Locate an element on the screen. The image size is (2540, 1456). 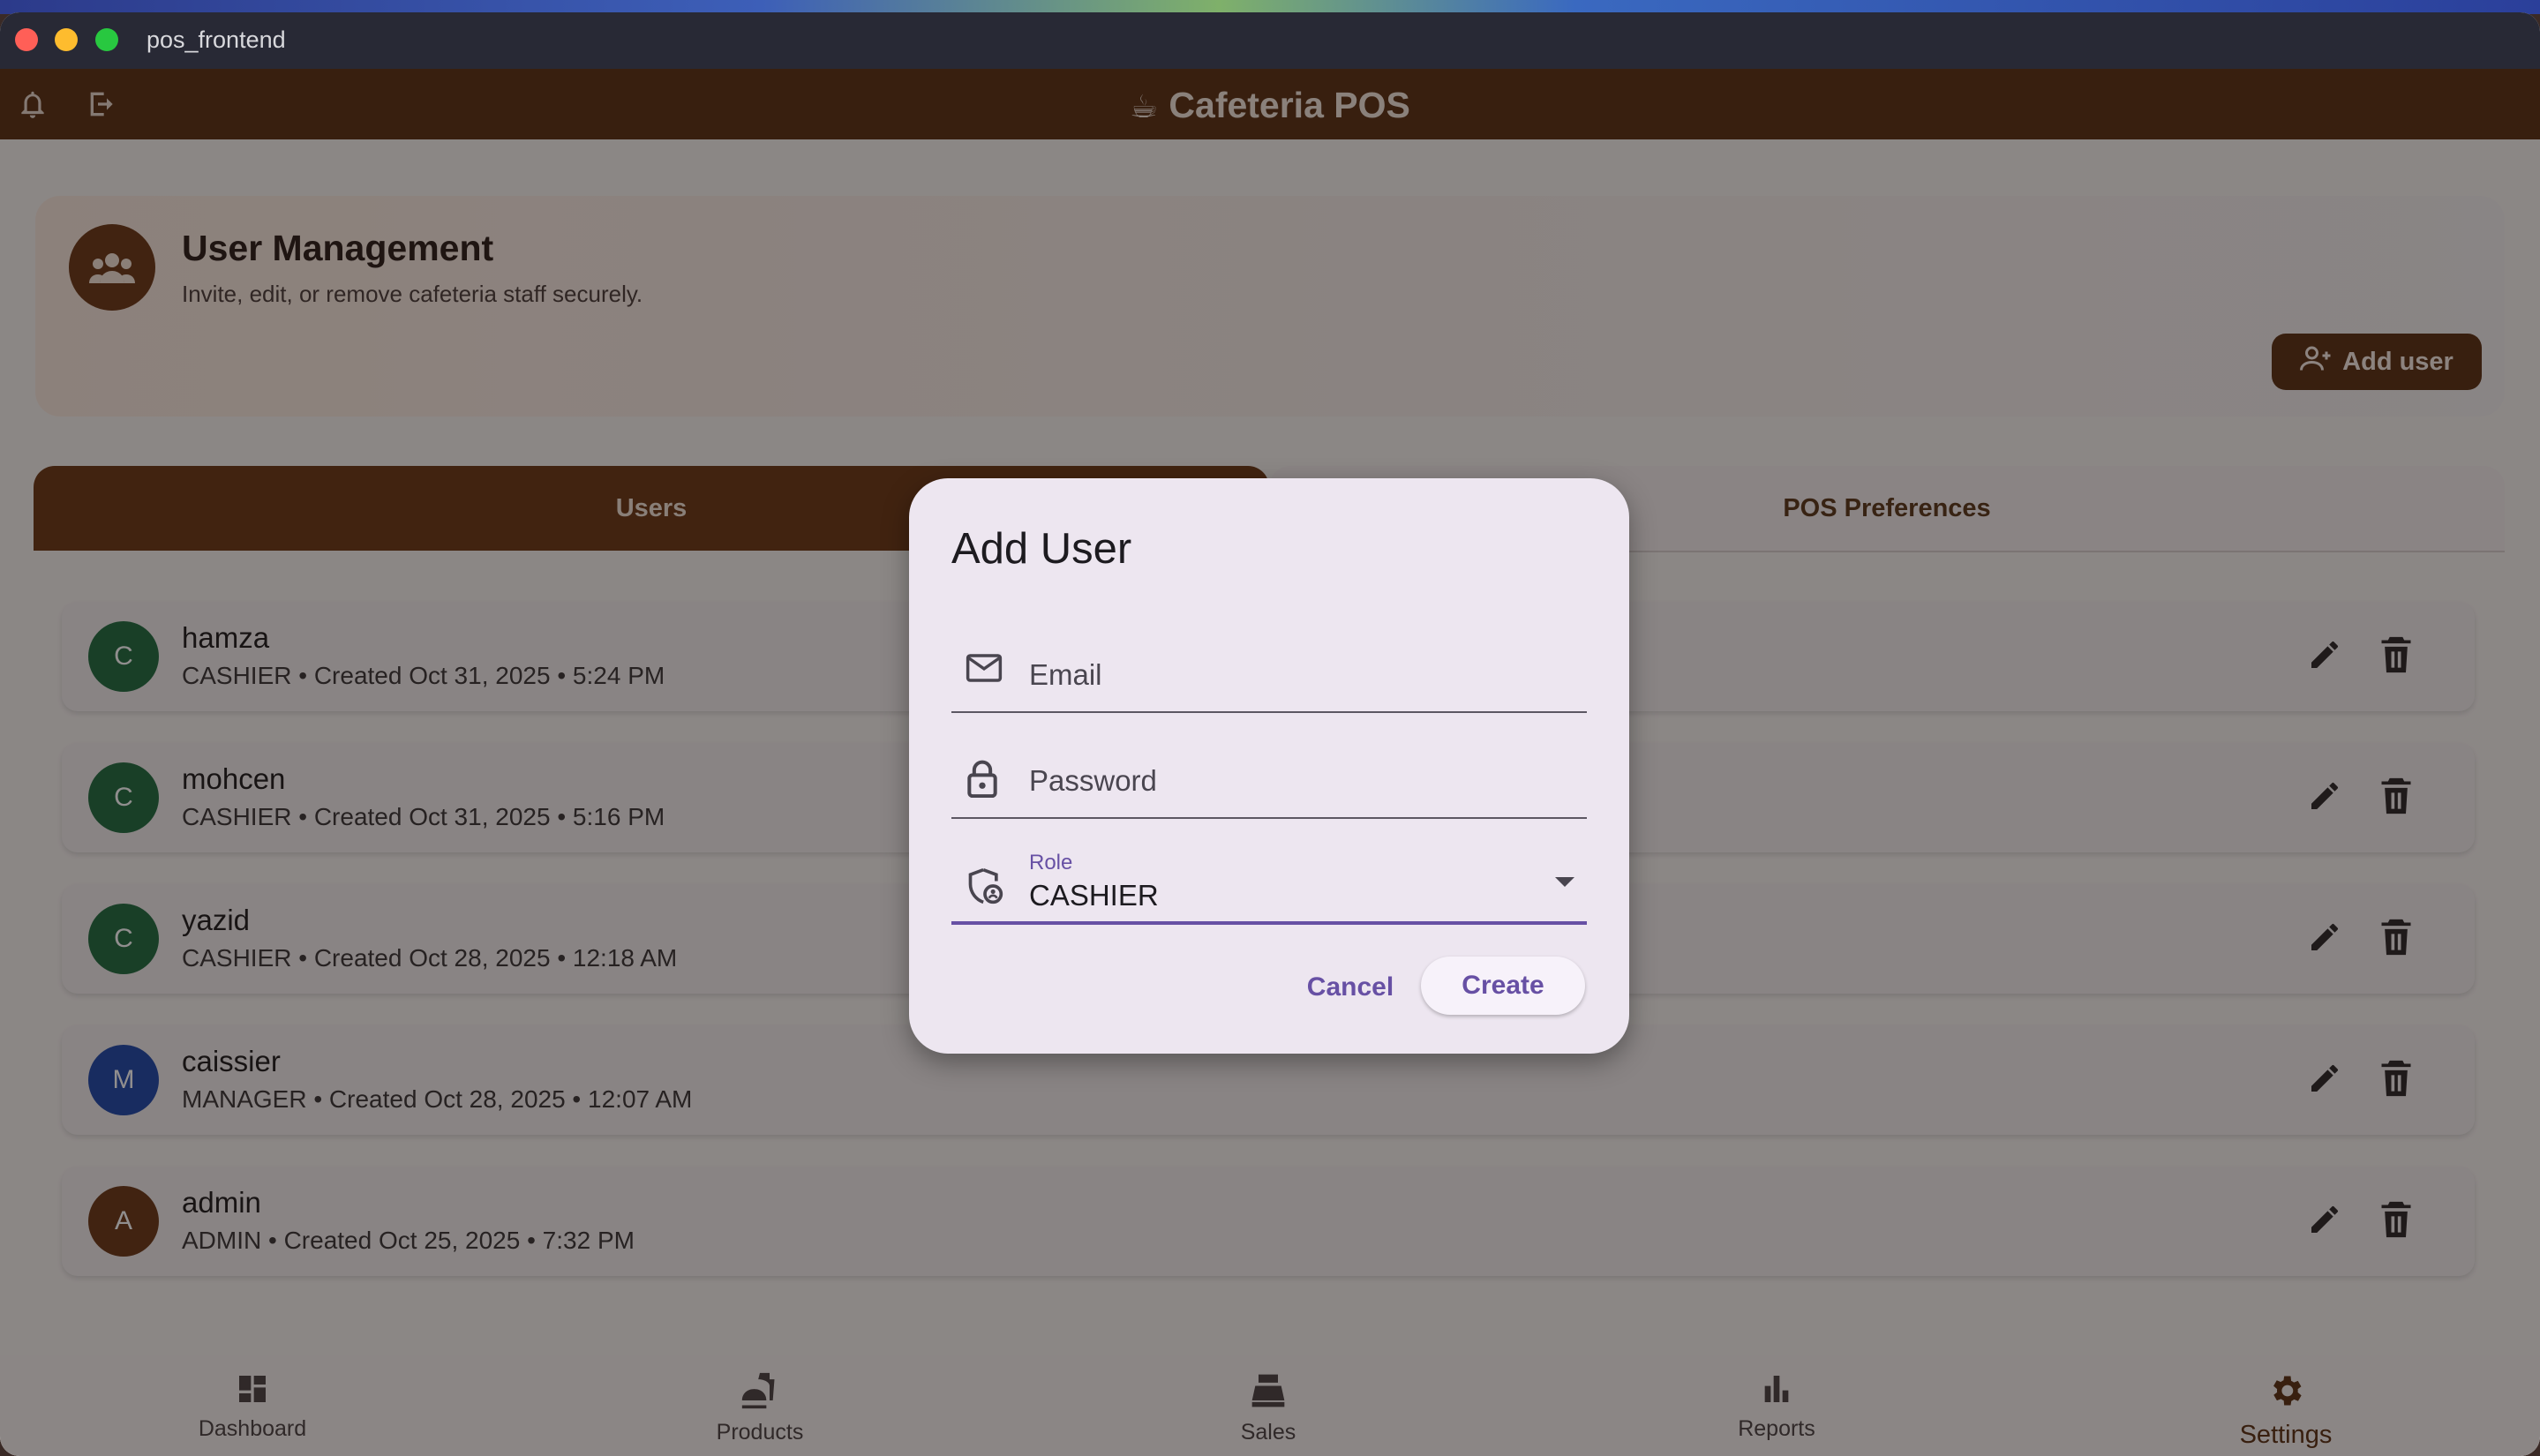
close-window-button is located at coordinates (26, 39).